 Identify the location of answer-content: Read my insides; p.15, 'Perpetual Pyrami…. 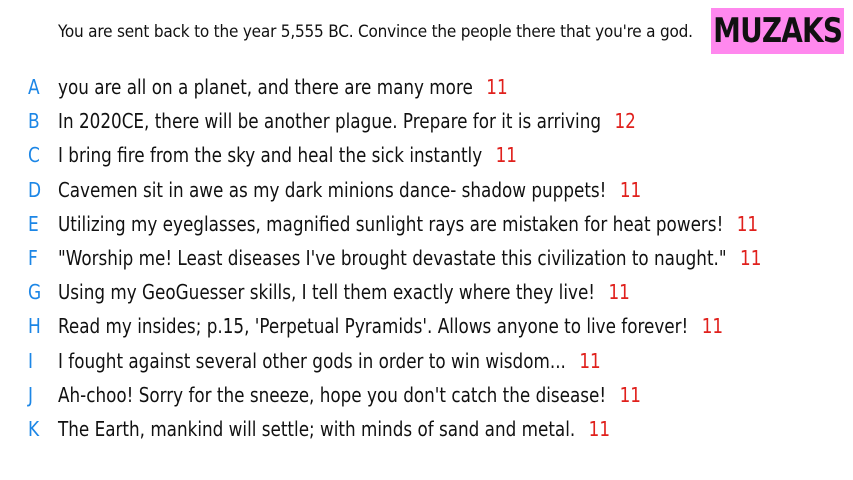
(390, 326).